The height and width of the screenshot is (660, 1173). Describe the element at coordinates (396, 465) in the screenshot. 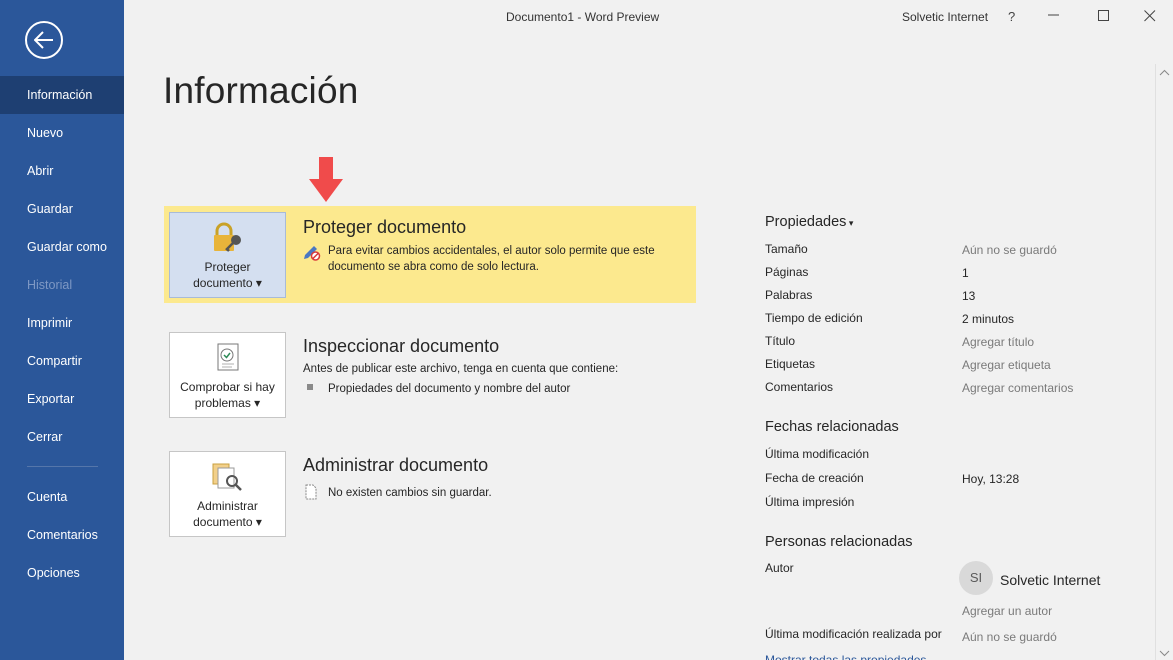

I see `manage-section-title: Administrar documento` at that location.